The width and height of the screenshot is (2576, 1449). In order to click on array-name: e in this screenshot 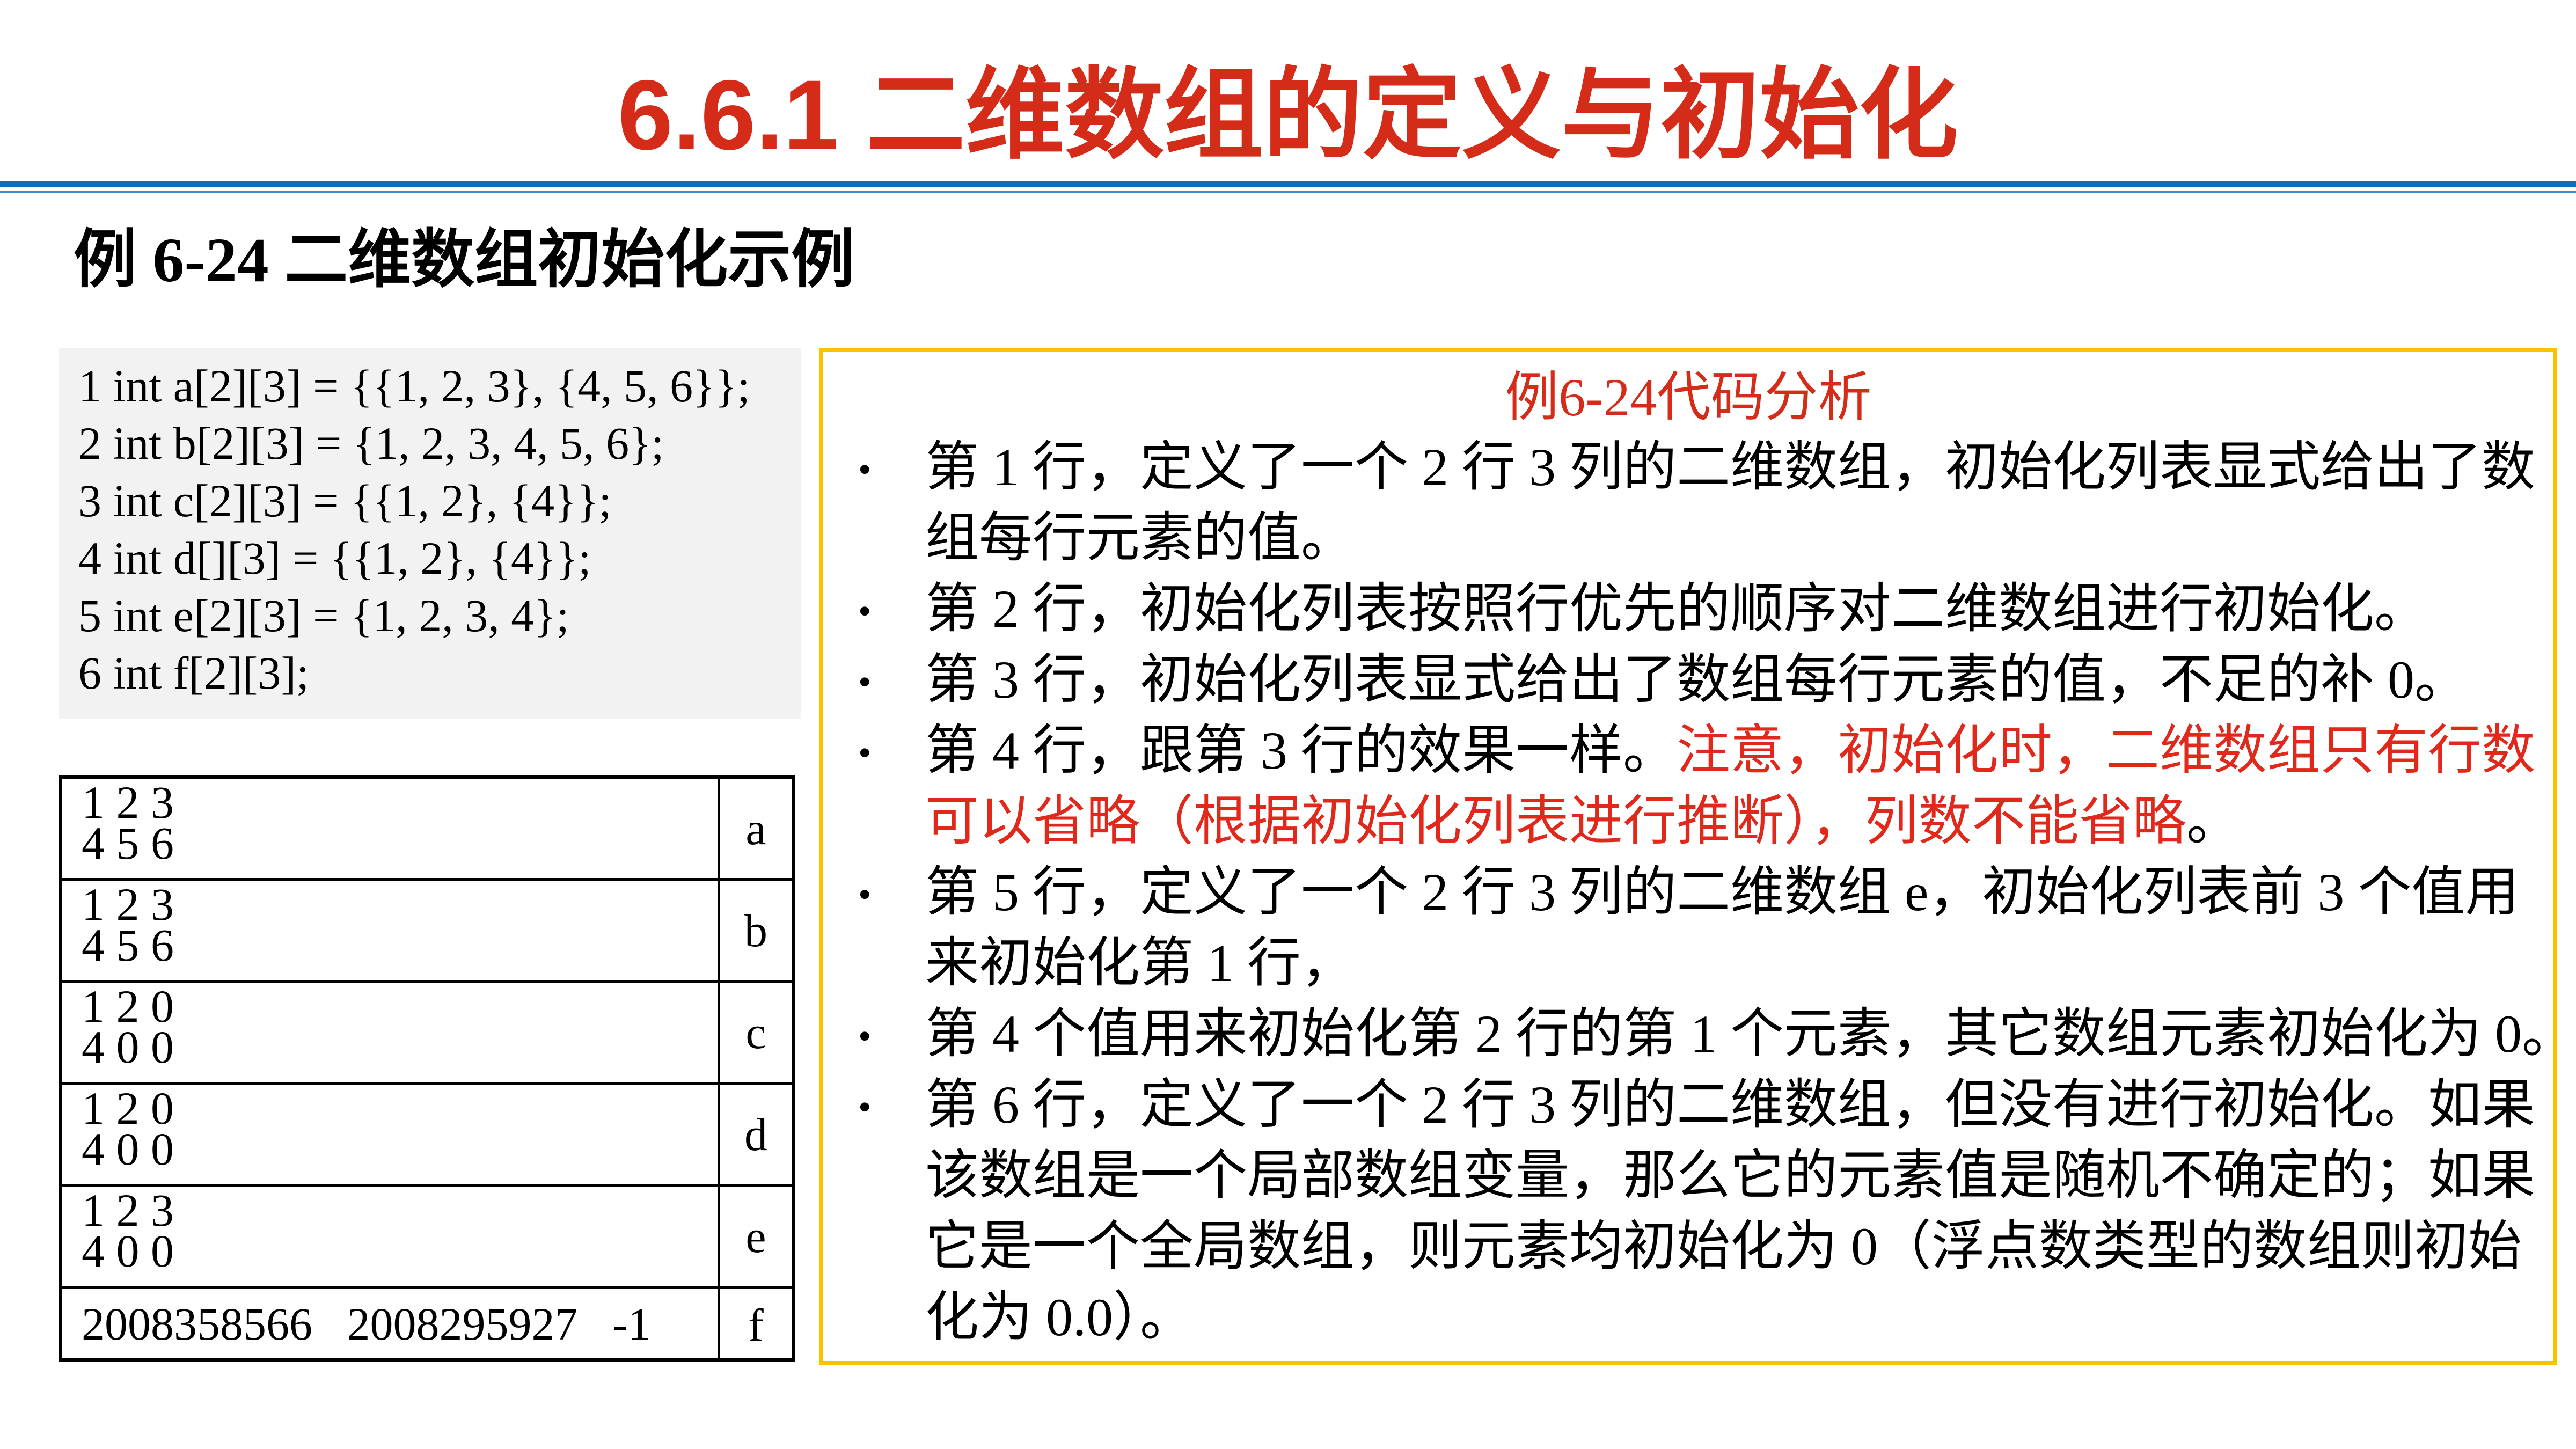, I will do `click(755, 1236)`.